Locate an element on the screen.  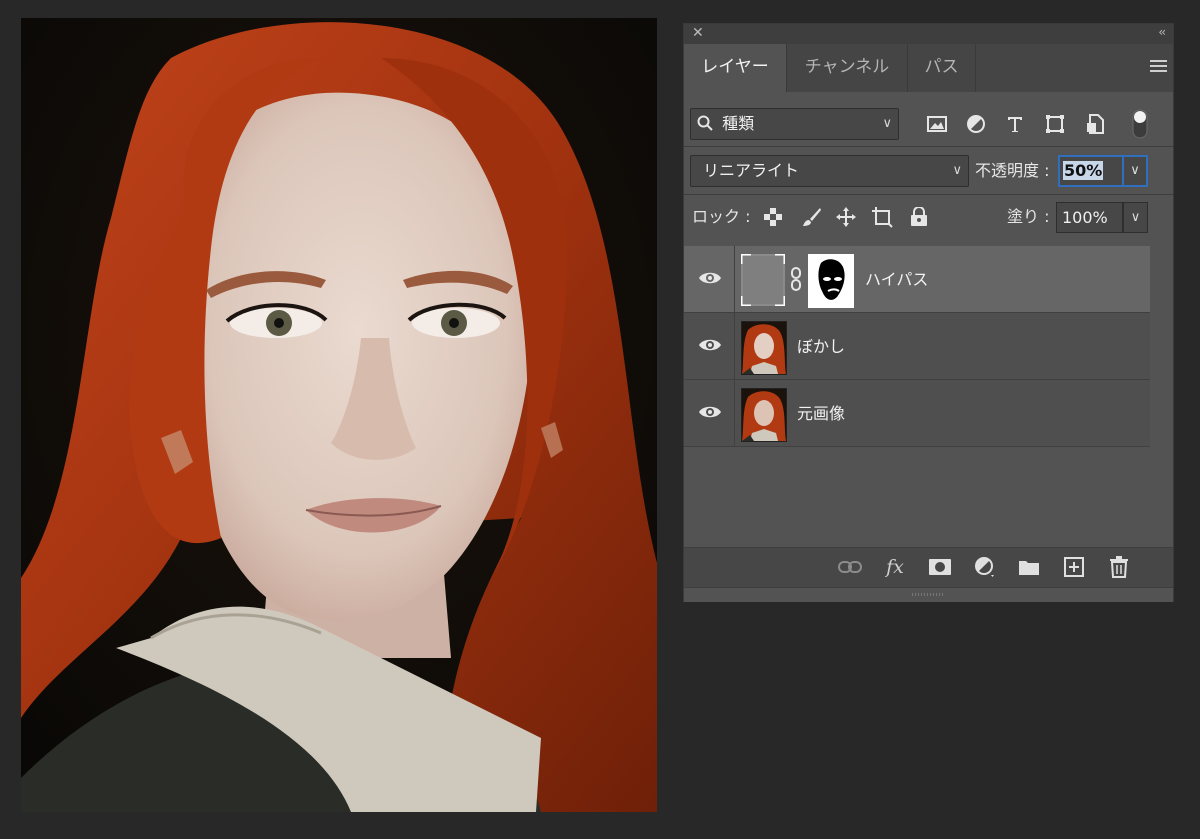
new-group-icon is located at coordinates (1029, 567).